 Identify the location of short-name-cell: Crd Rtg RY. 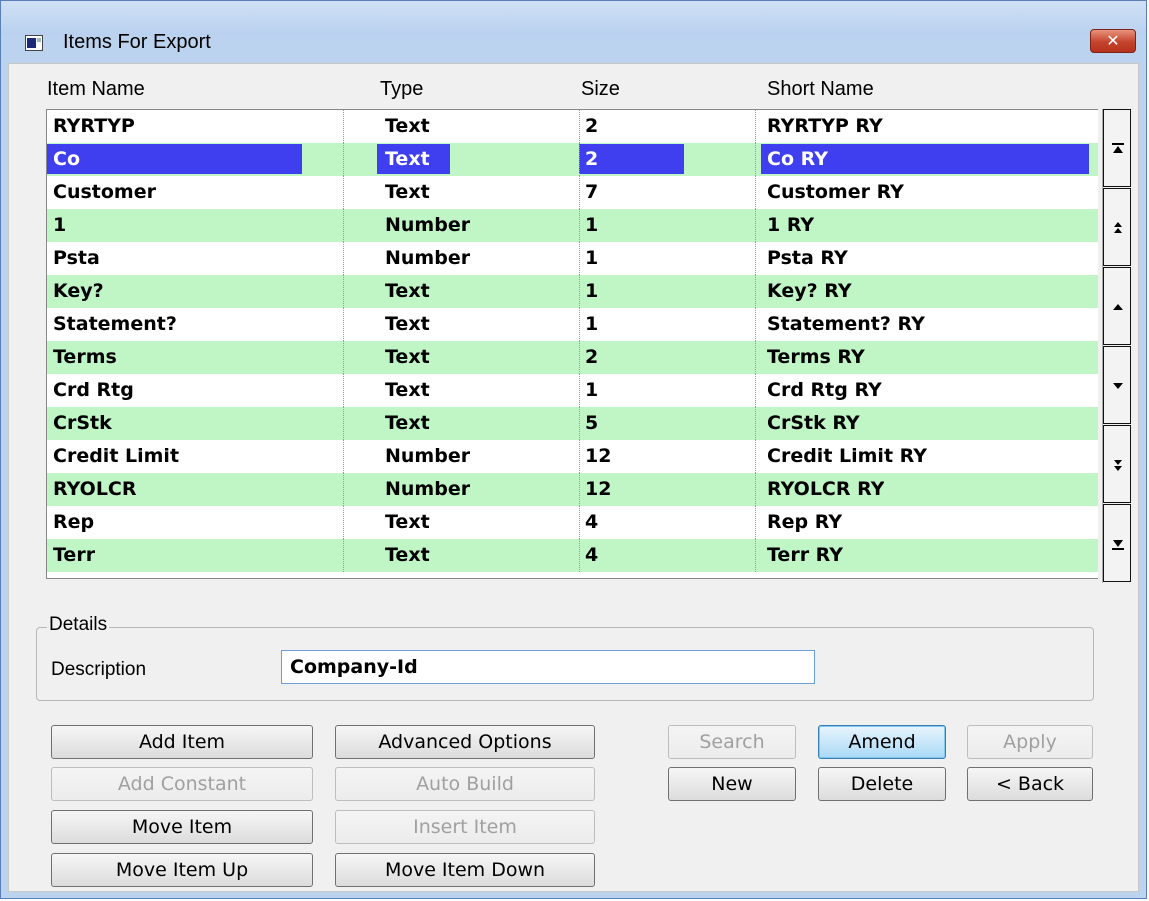
(824, 390).